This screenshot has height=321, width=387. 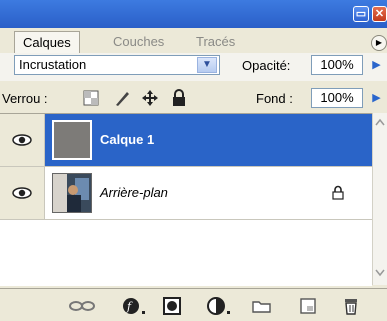 What do you see at coordinates (134, 306) in the screenshot?
I see `layer-style-icon: f` at bounding box center [134, 306].